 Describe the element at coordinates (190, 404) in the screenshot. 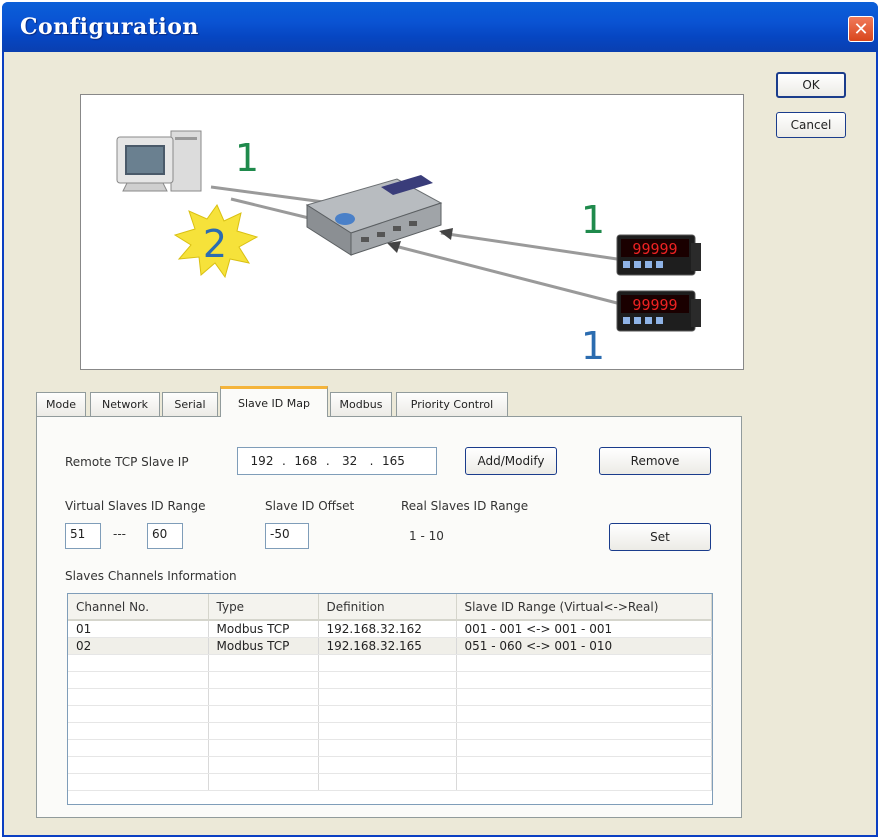

I see `tab-serial: Serial` at that location.